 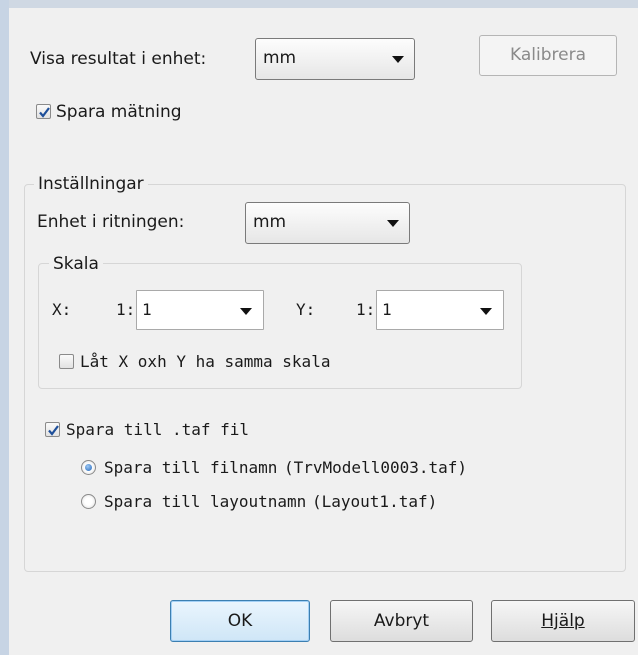 I want to click on window-left-edge, so click(x=4, y=327).